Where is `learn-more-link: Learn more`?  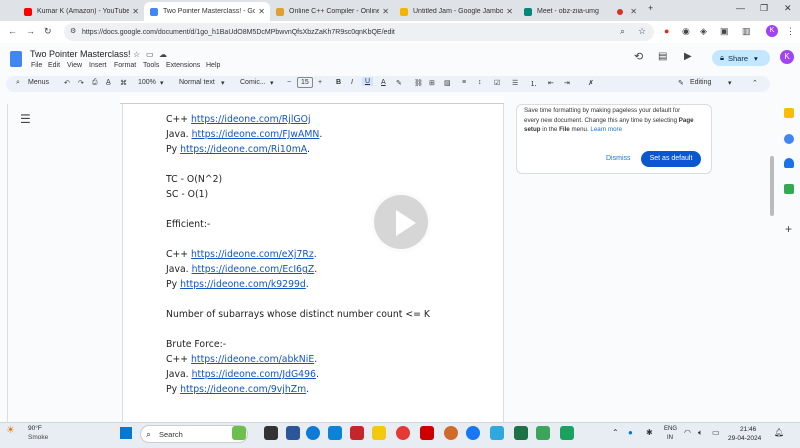
learn-more-link: Learn more is located at coordinates (606, 129).